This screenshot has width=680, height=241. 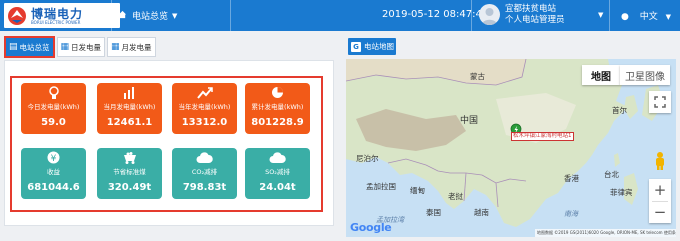 I want to click on map-label-thailand: 泰国, so click(x=433, y=212).